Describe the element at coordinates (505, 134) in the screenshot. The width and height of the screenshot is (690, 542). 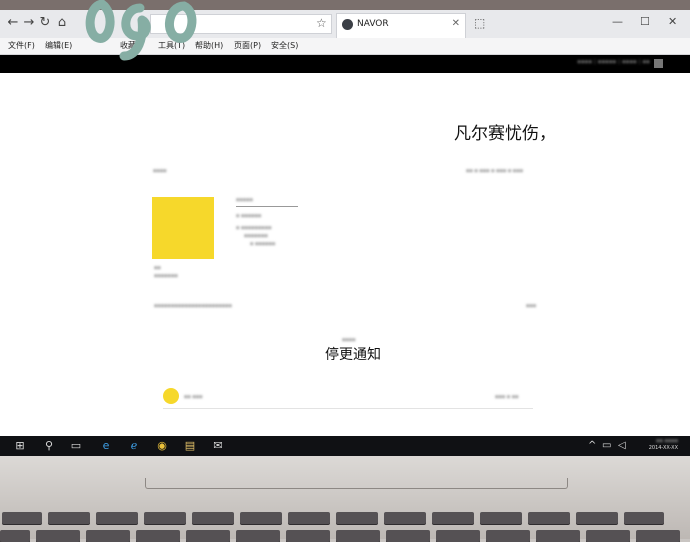
I see `overlay-title: 凡尔赛忧伤，` at that location.